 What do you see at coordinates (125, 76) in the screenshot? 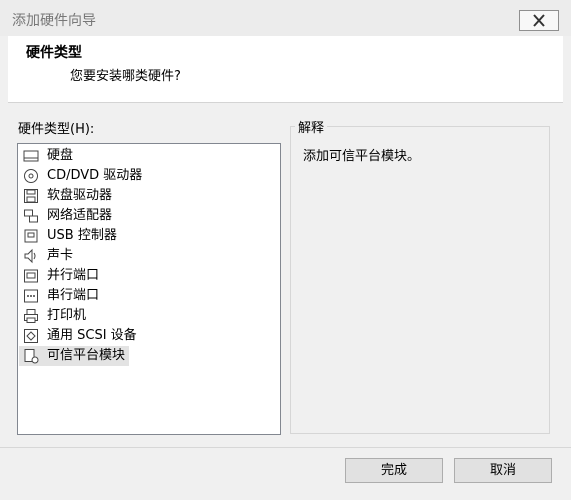
I see `header-subtitle: 您要安装哪类硬件?` at bounding box center [125, 76].